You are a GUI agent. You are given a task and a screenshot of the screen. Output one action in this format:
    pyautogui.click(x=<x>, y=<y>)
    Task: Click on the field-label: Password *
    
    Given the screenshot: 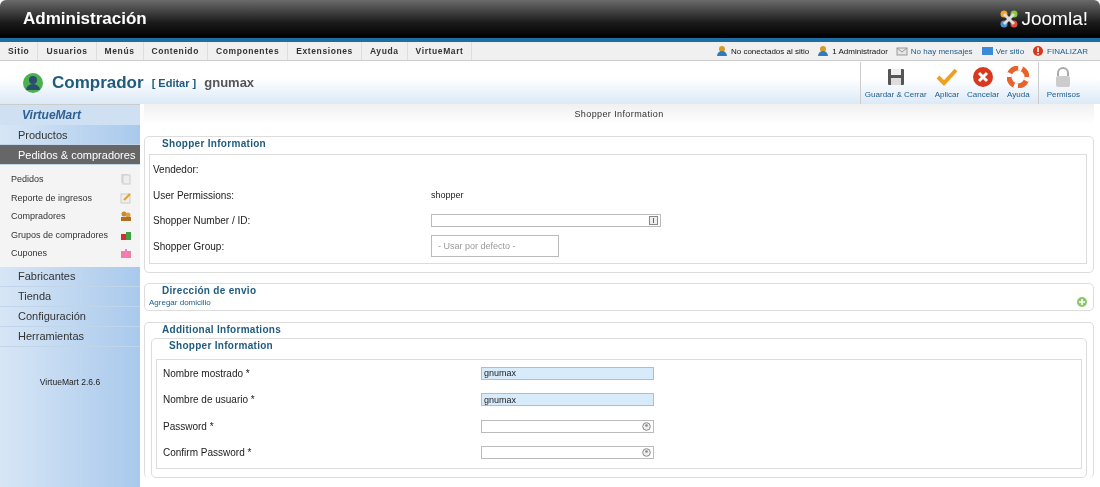 What is the action you would take?
    pyautogui.click(x=189, y=426)
    